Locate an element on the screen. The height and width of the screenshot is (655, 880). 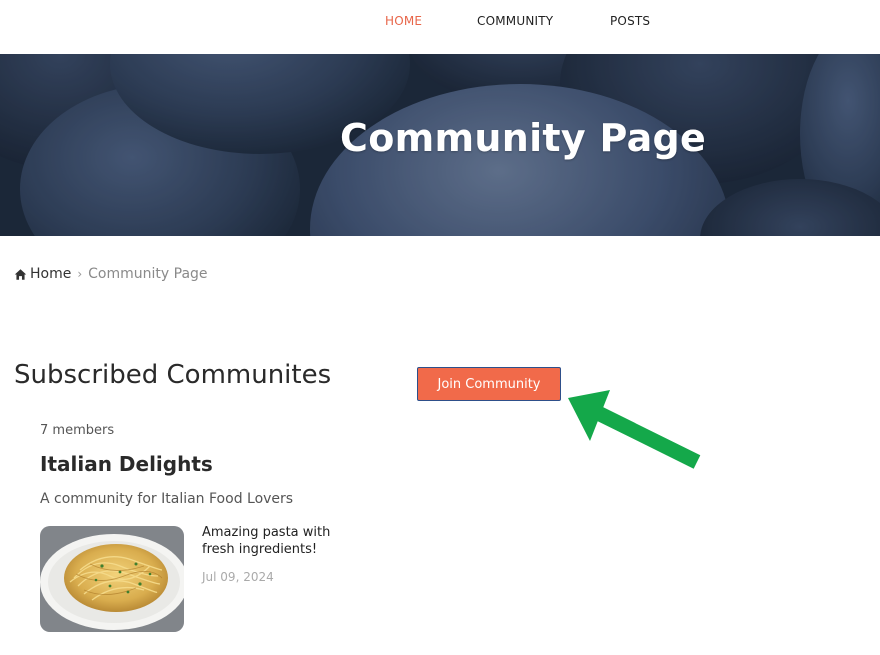
chevron-right-icon: › is located at coordinates (80, 274).